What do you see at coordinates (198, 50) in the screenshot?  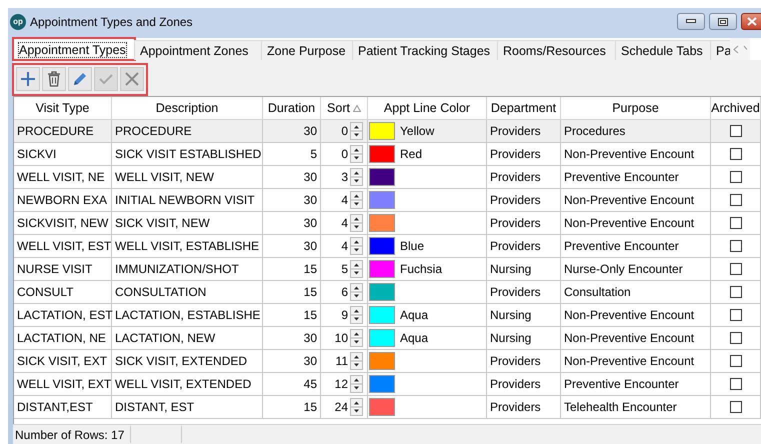 I see `tab: Appointment Zones` at bounding box center [198, 50].